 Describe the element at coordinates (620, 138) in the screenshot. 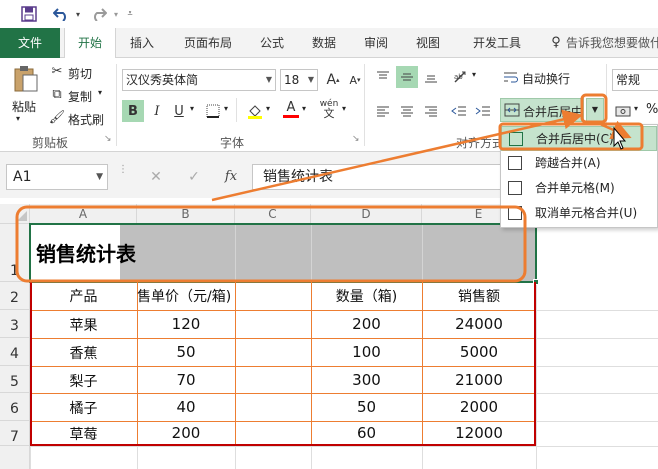

I see `mouse-cursor-icon` at that location.